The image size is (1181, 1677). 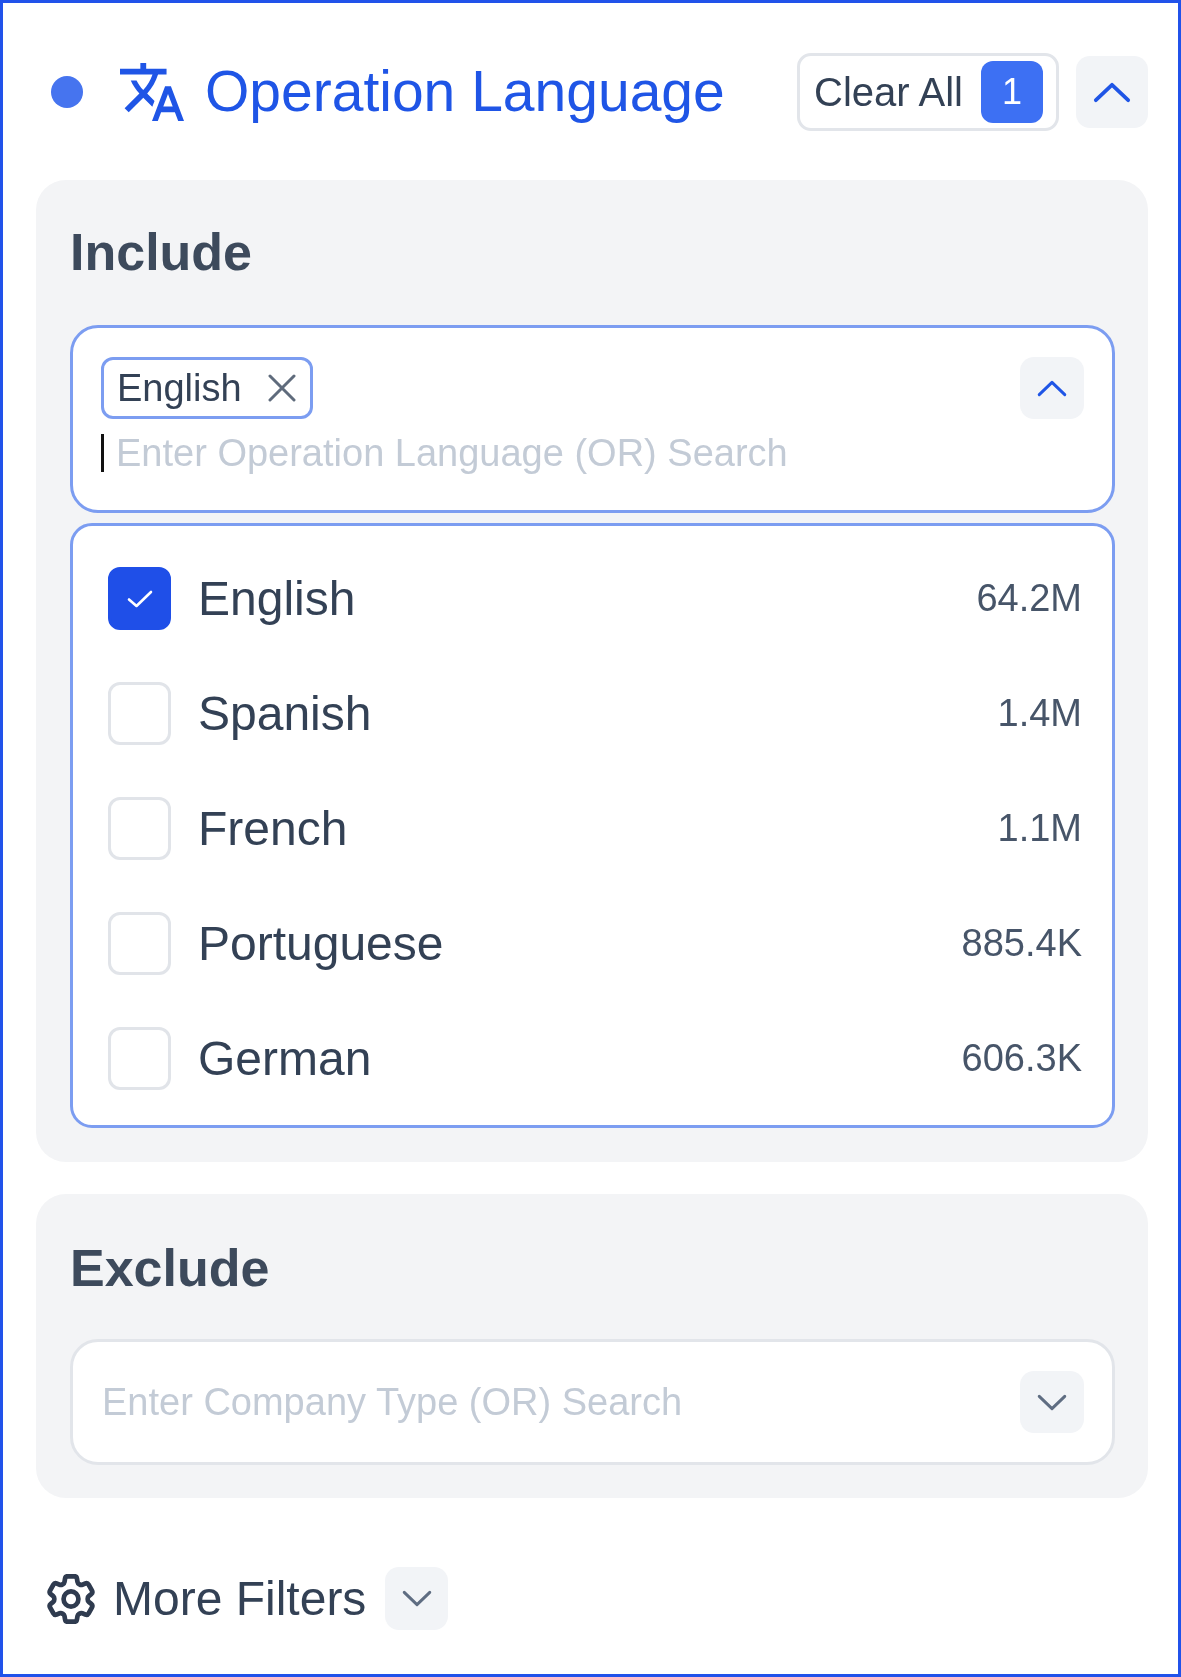 I want to click on text-cursor-icon, so click(x=102, y=453).